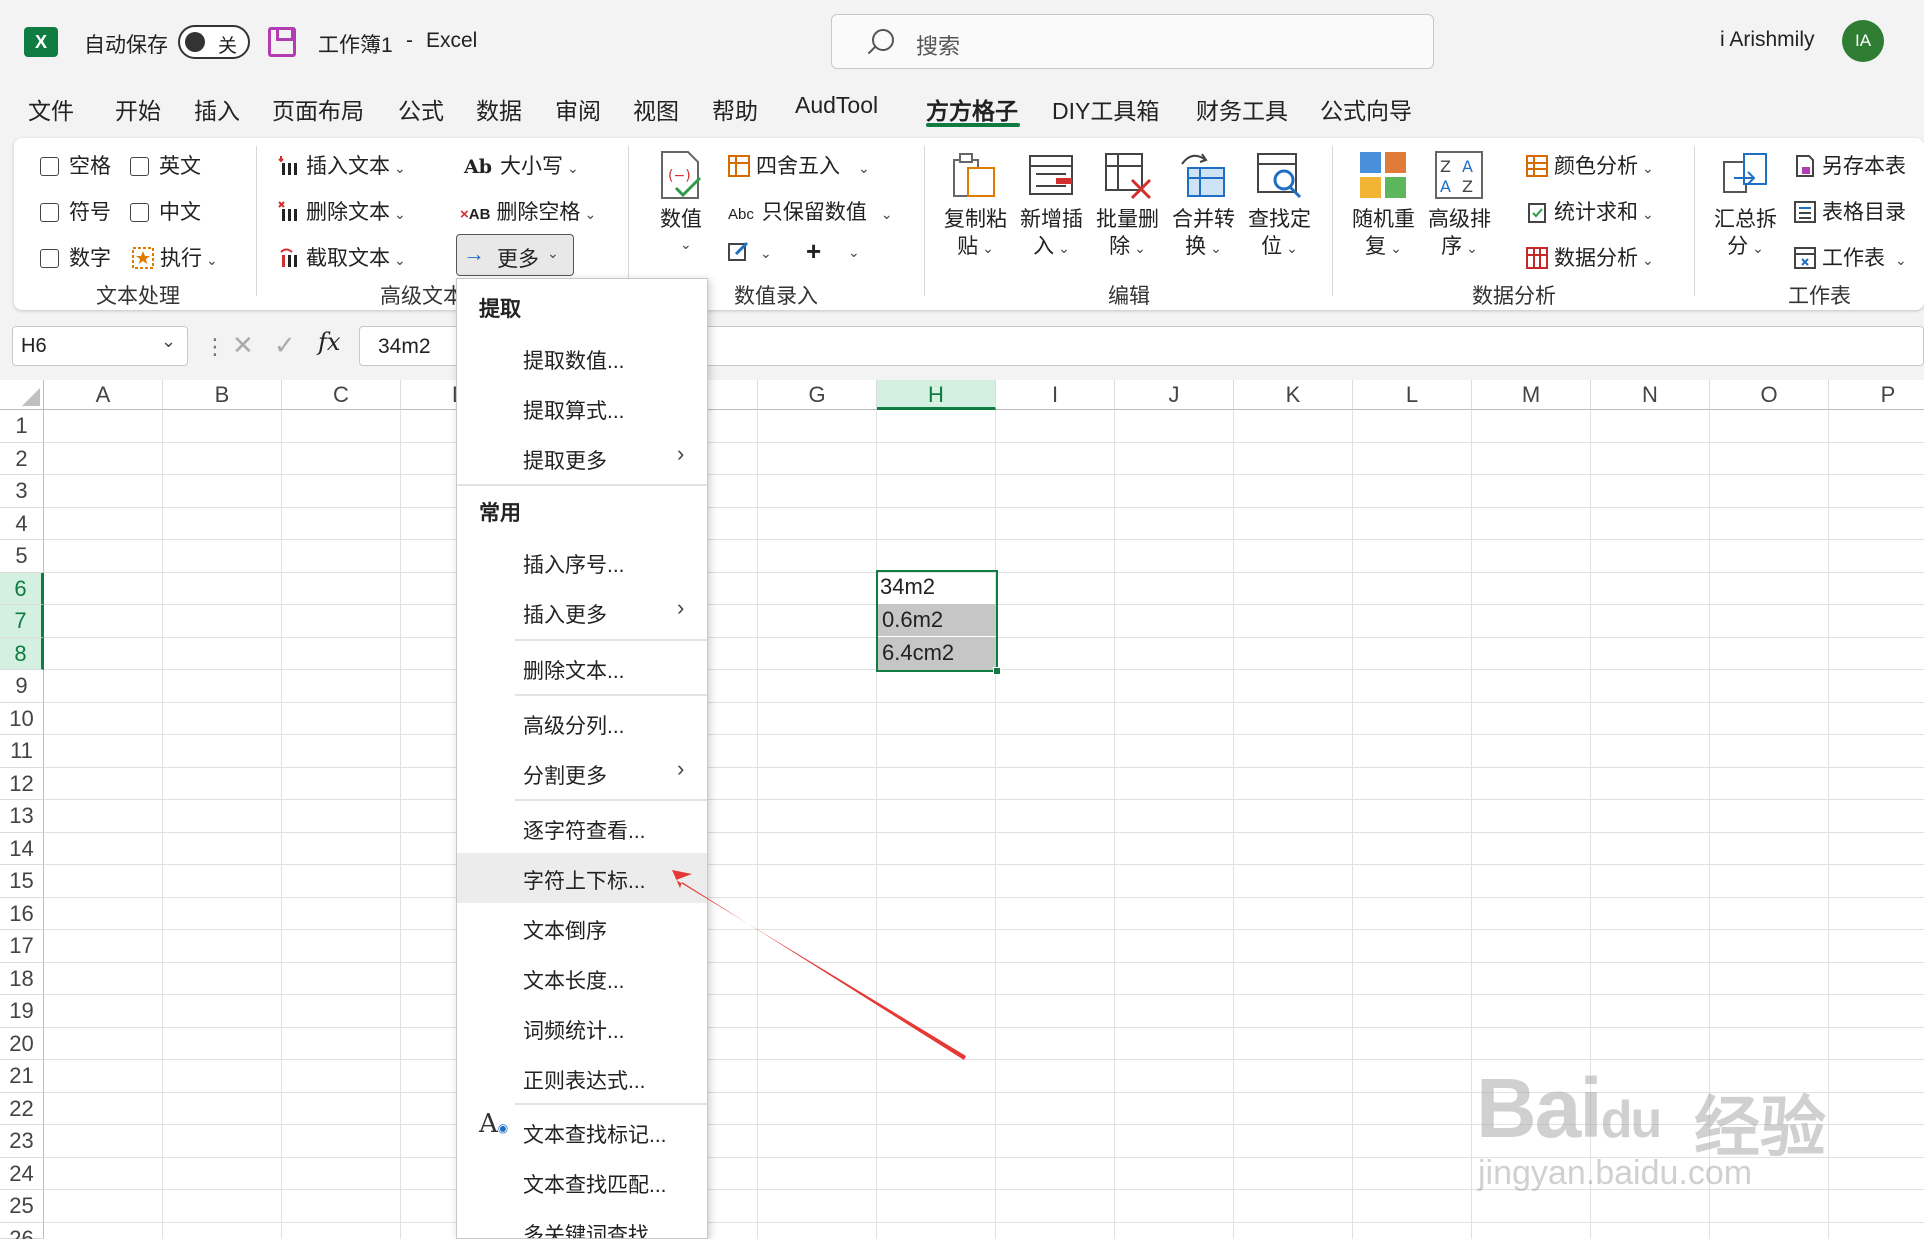 The height and width of the screenshot is (1239, 1924). Describe the element at coordinates (22, 523) in the screenshot. I see `row-header: 4` at that location.